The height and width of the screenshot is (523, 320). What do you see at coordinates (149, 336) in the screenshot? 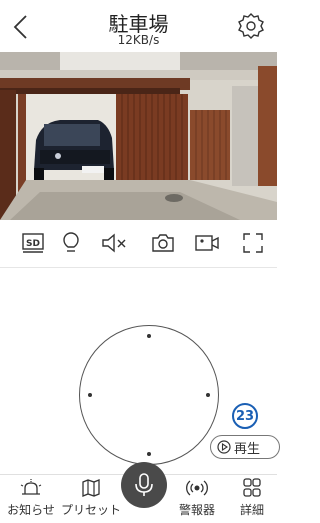
I see `ptz-up-dot` at bounding box center [149, 336].